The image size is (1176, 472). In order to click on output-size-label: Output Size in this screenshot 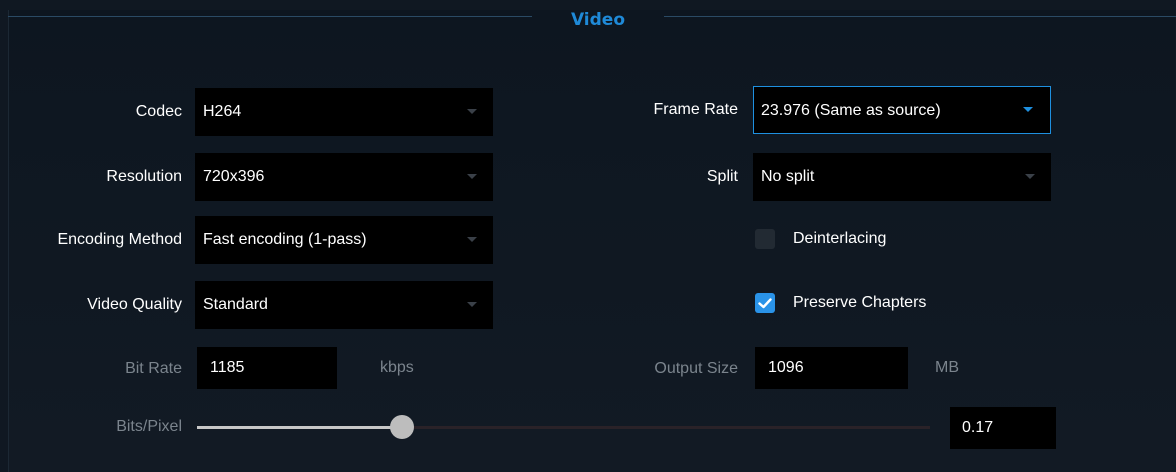, I will do `click(696, 368)`.